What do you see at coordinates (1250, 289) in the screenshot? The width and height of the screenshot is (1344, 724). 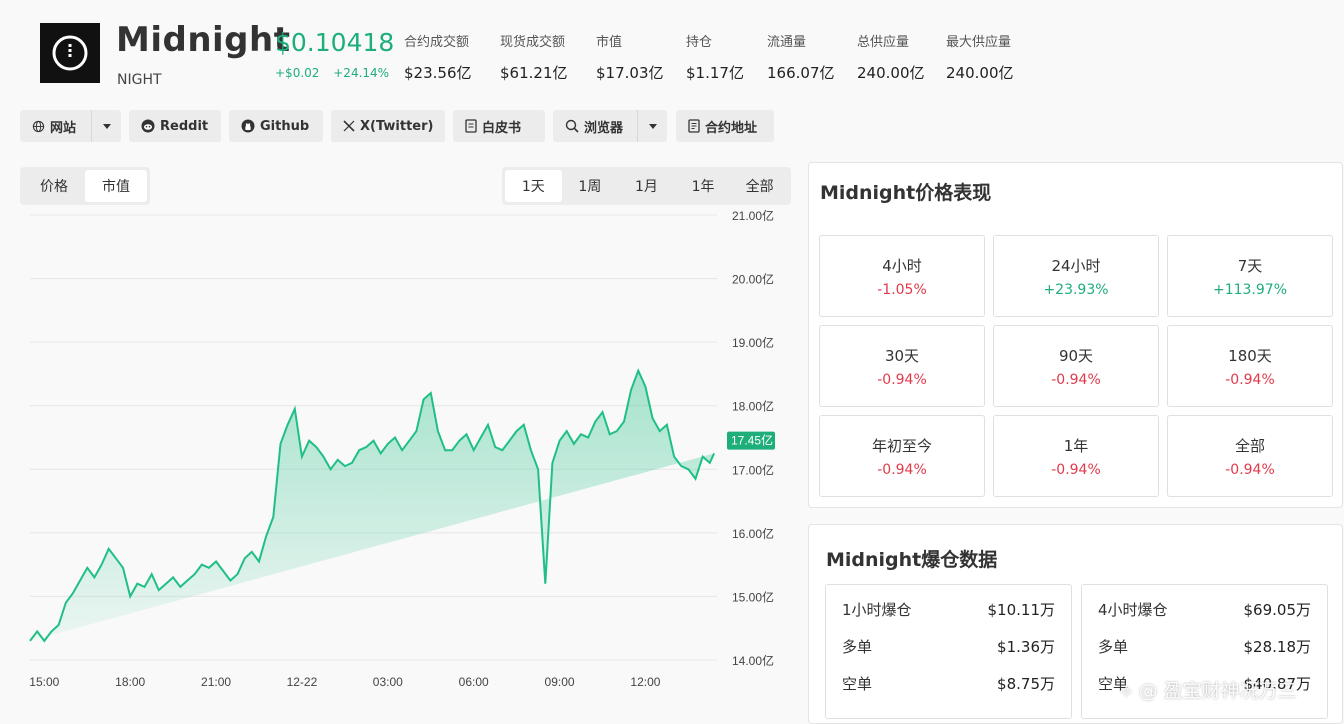 I see `perf-value: +113.97%` at bounding box center [1250, 289].